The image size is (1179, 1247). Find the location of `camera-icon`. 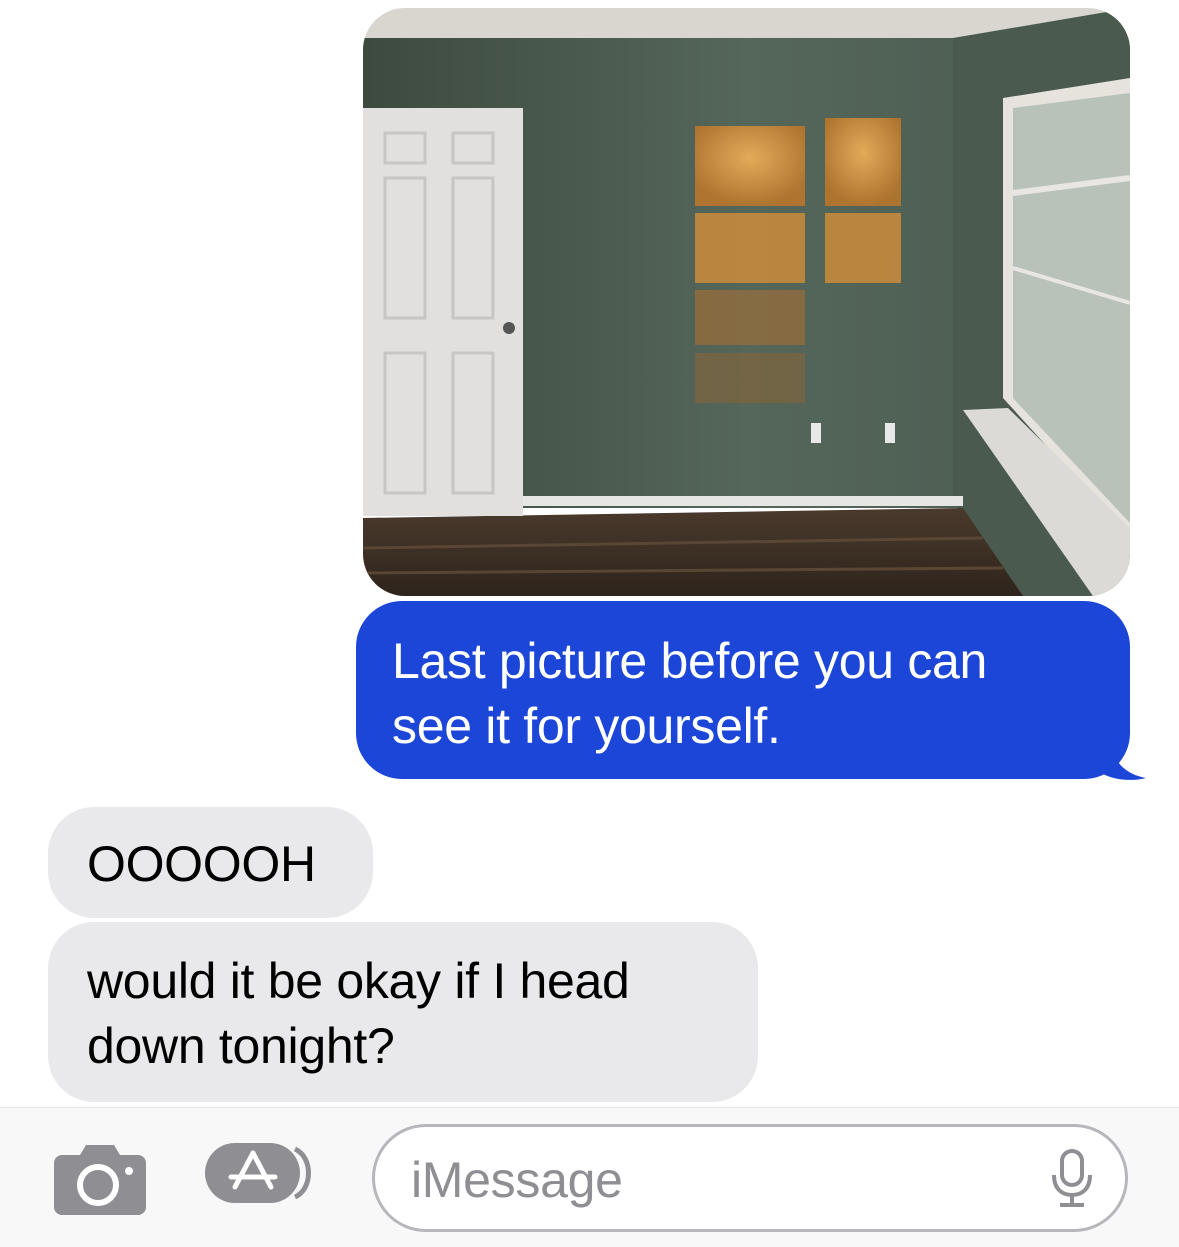

camera-icon is located at coordinates (100, 1180).